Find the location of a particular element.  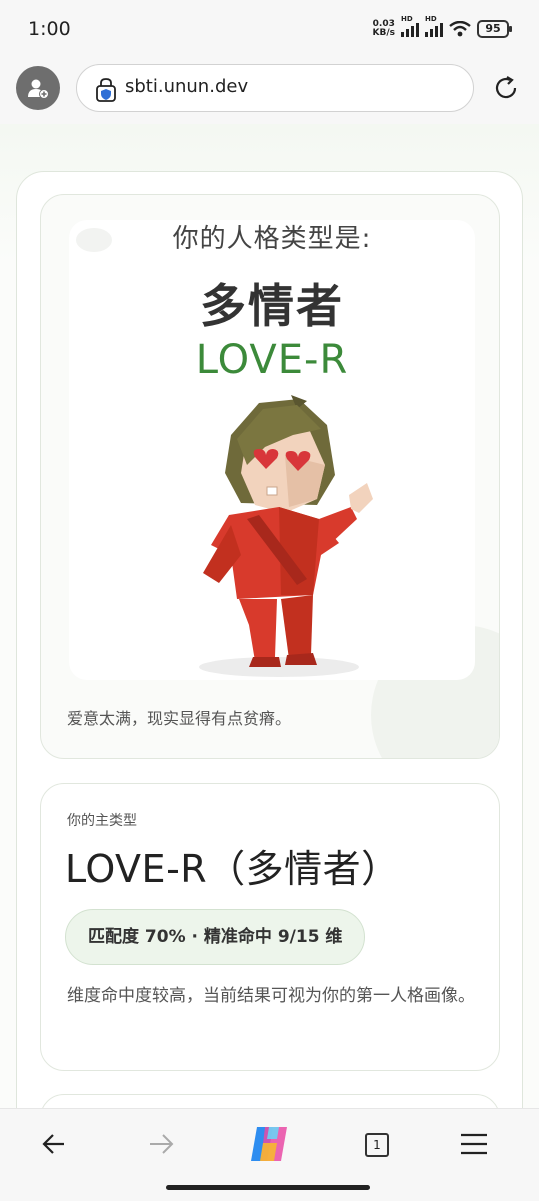

main-type-description: 维度命中度较高，当前结果可视为你的第一人格画像。 is located at coordinates (271, 996).